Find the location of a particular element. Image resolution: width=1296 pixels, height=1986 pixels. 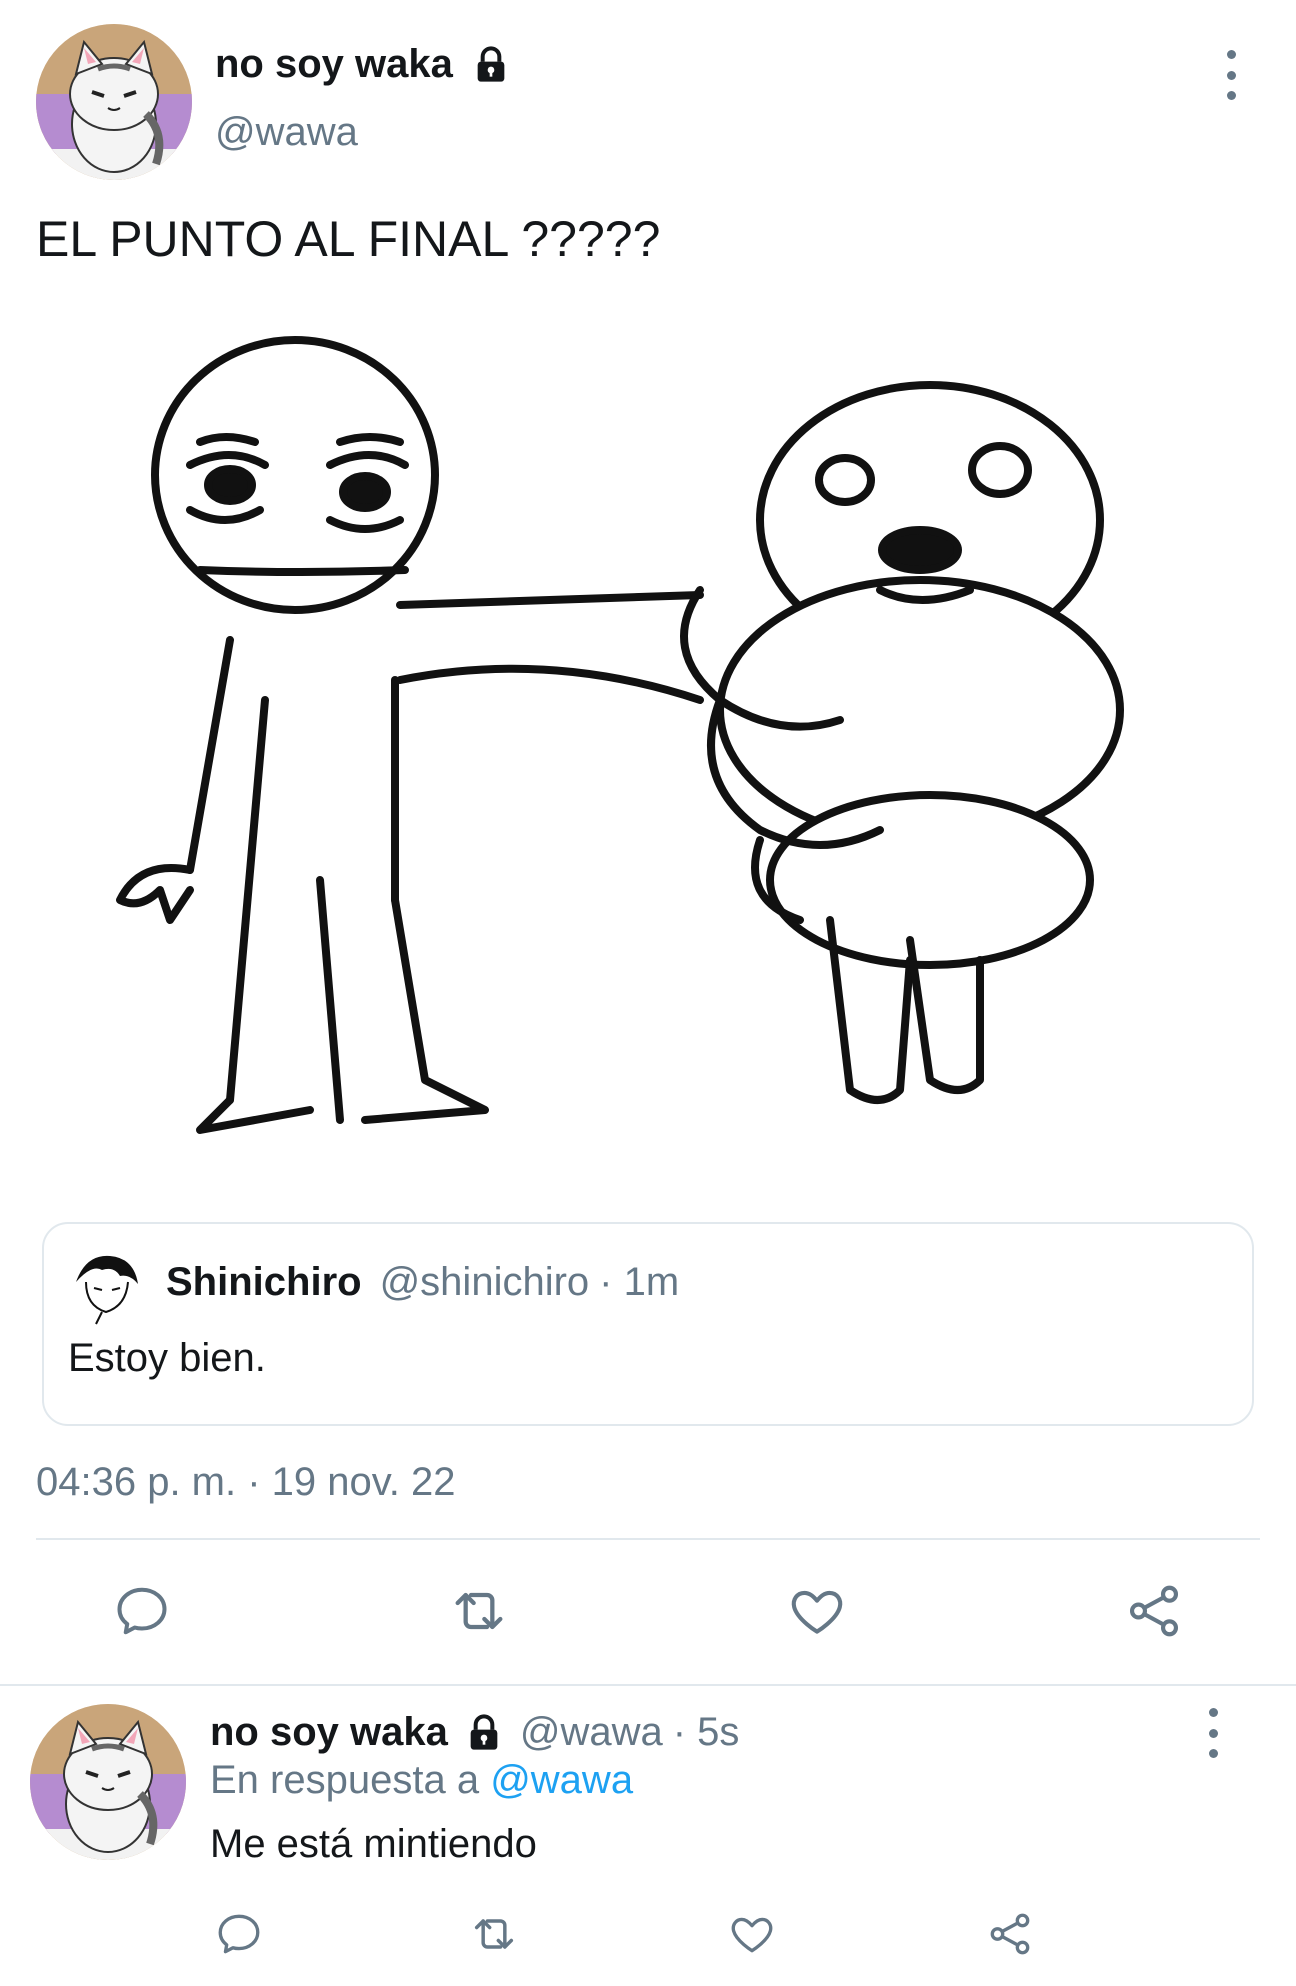

reply-more-options-button is located at coordinates (1213, 1733).